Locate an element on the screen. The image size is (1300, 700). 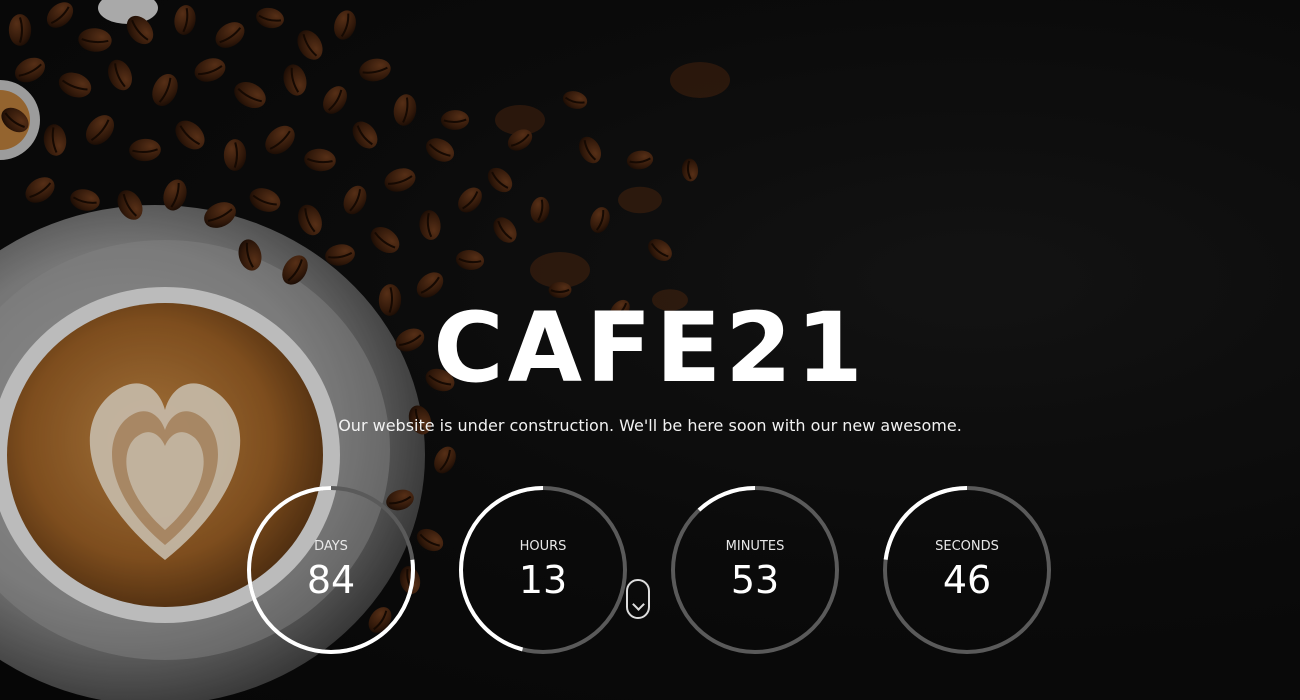
countdown-hours: HOURS 13 is located at coordinates (543, 570).